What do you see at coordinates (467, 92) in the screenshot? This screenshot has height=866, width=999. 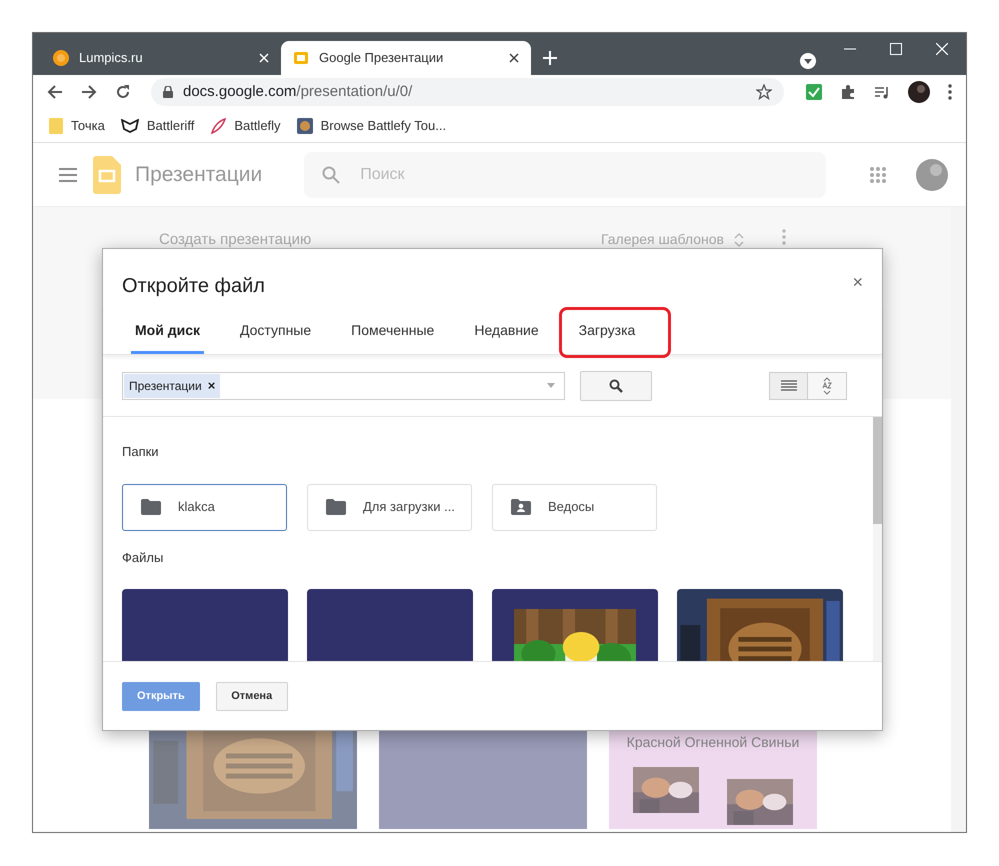 I see `address-bar: docs.google.com/presentation/u/0/` at bounding box center [467, 92].